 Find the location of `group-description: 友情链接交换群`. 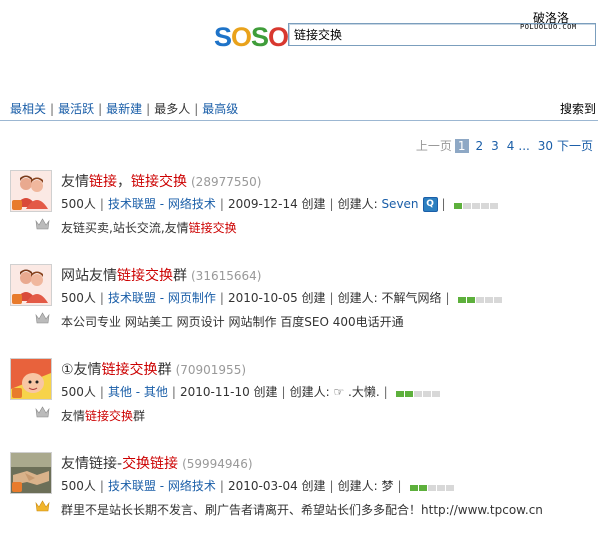

group-description: 友情链接交换群 is located at coordinates (103, 415).